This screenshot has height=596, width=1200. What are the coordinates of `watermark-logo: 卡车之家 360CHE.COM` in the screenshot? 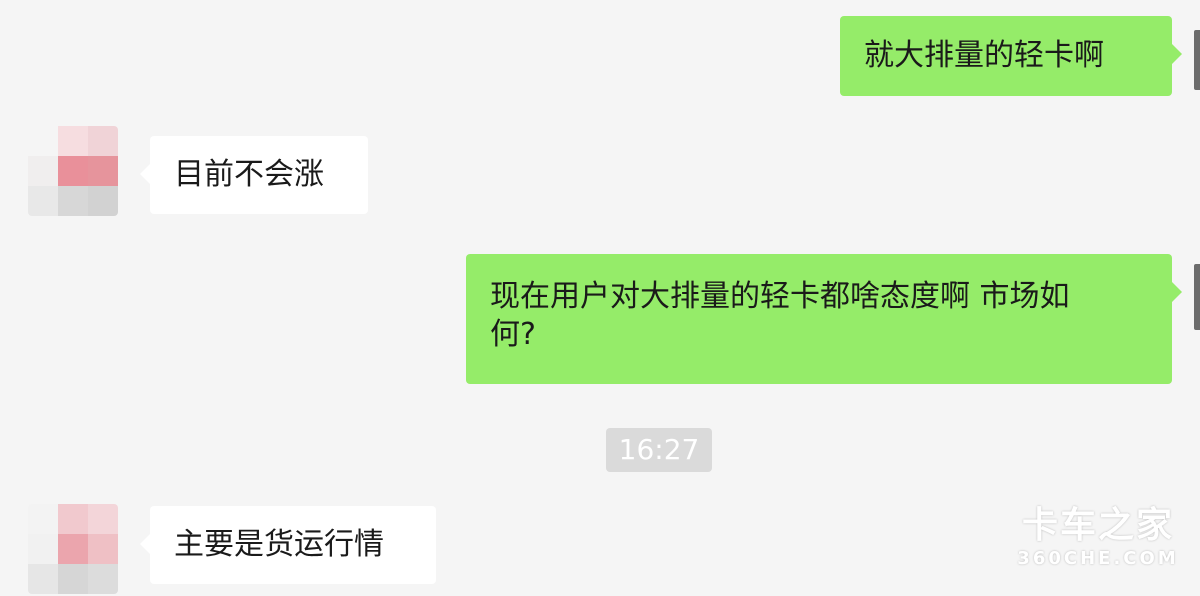 It's located at (1098, 544).